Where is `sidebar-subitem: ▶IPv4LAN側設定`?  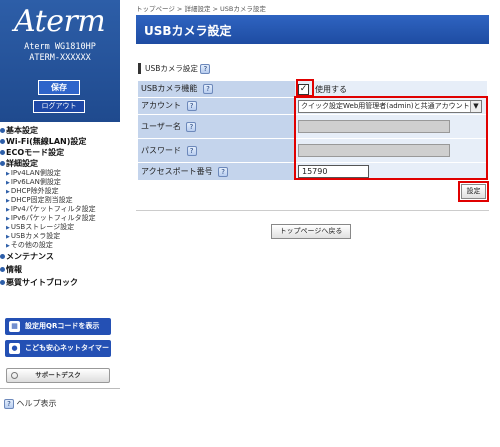
sidebar-subitem: ▶IPv4LAN側設定 is located at coordinates (60, 173).